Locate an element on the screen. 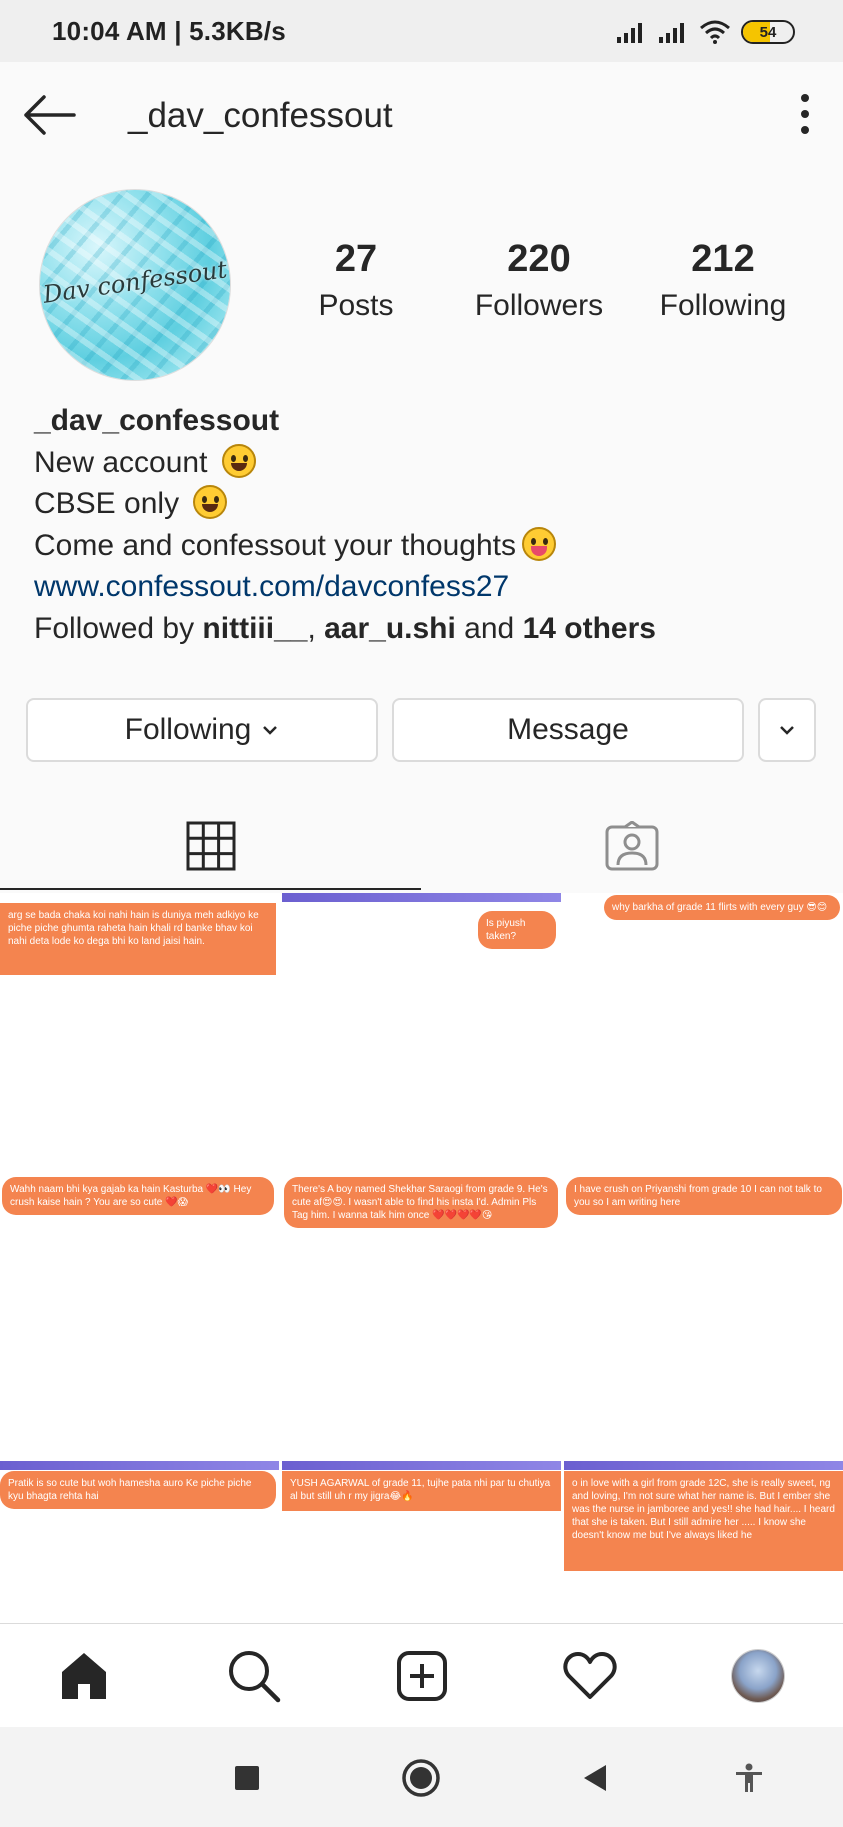 This screenshot has width=843, height=1827. nav-activity is located at coordinates (590, 1676).